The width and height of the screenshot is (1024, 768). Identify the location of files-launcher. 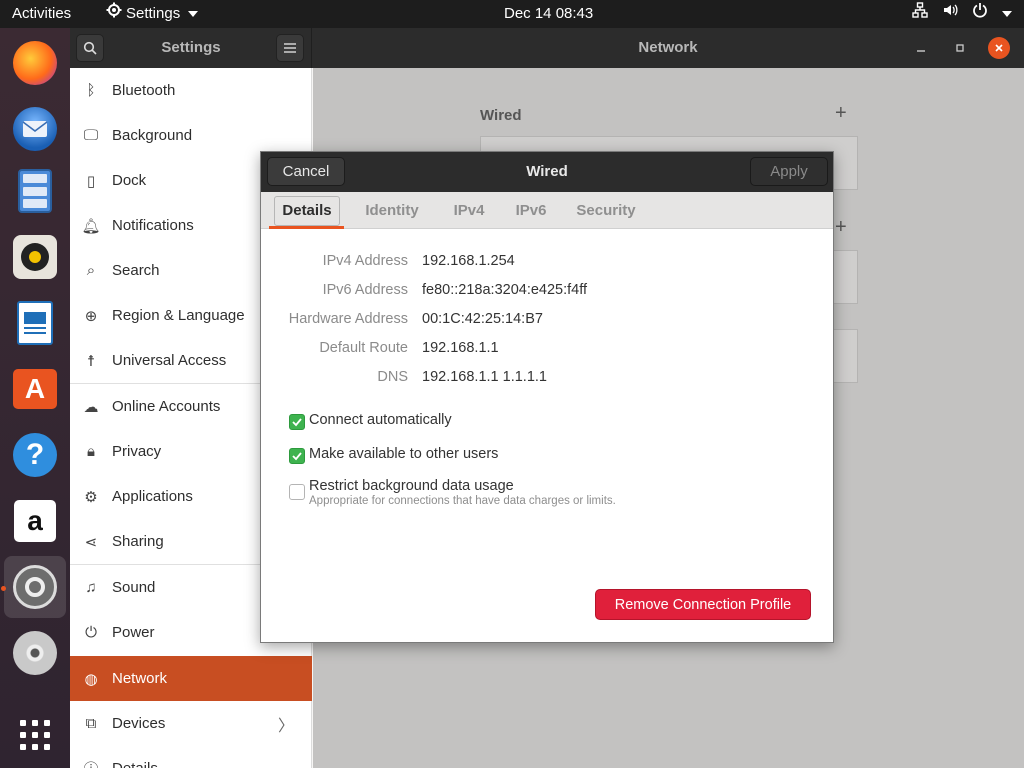
(35, 191).